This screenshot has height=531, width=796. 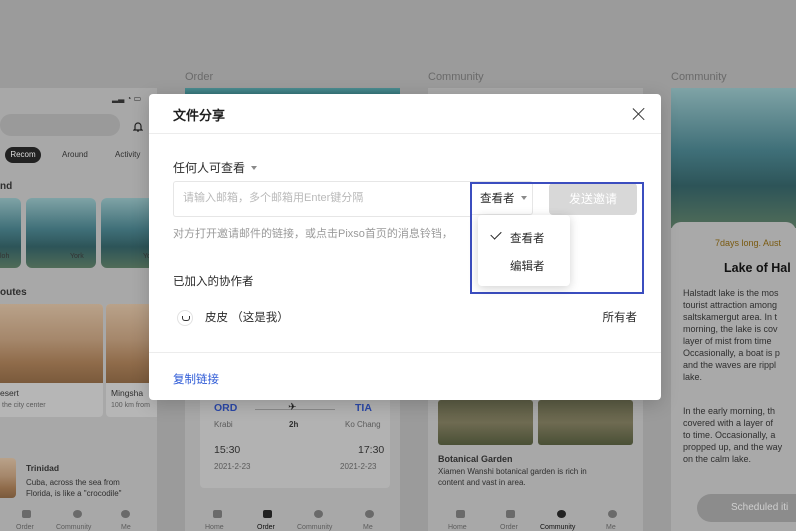 What do you see at coordinates (23, 155) in the screenshot?
I see `tab-recom: Recom` at bounding box center [23, 155].